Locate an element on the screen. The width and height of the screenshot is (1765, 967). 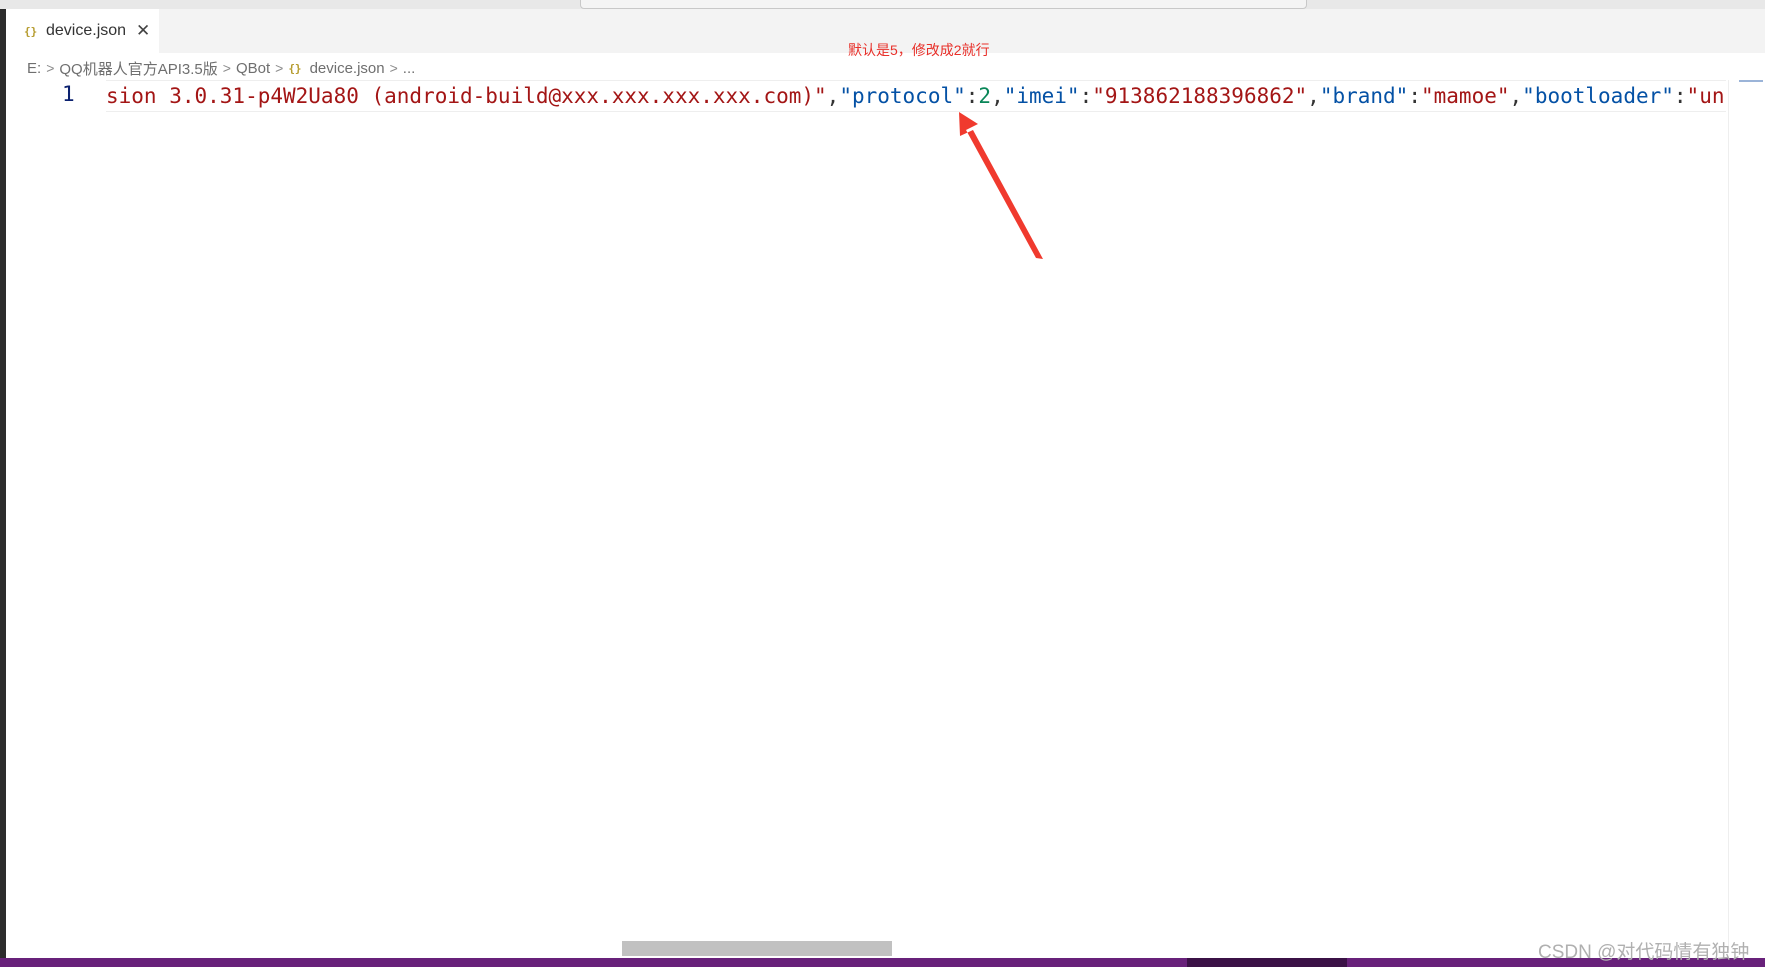
minimap-line is located at coordinates (1751, 81).